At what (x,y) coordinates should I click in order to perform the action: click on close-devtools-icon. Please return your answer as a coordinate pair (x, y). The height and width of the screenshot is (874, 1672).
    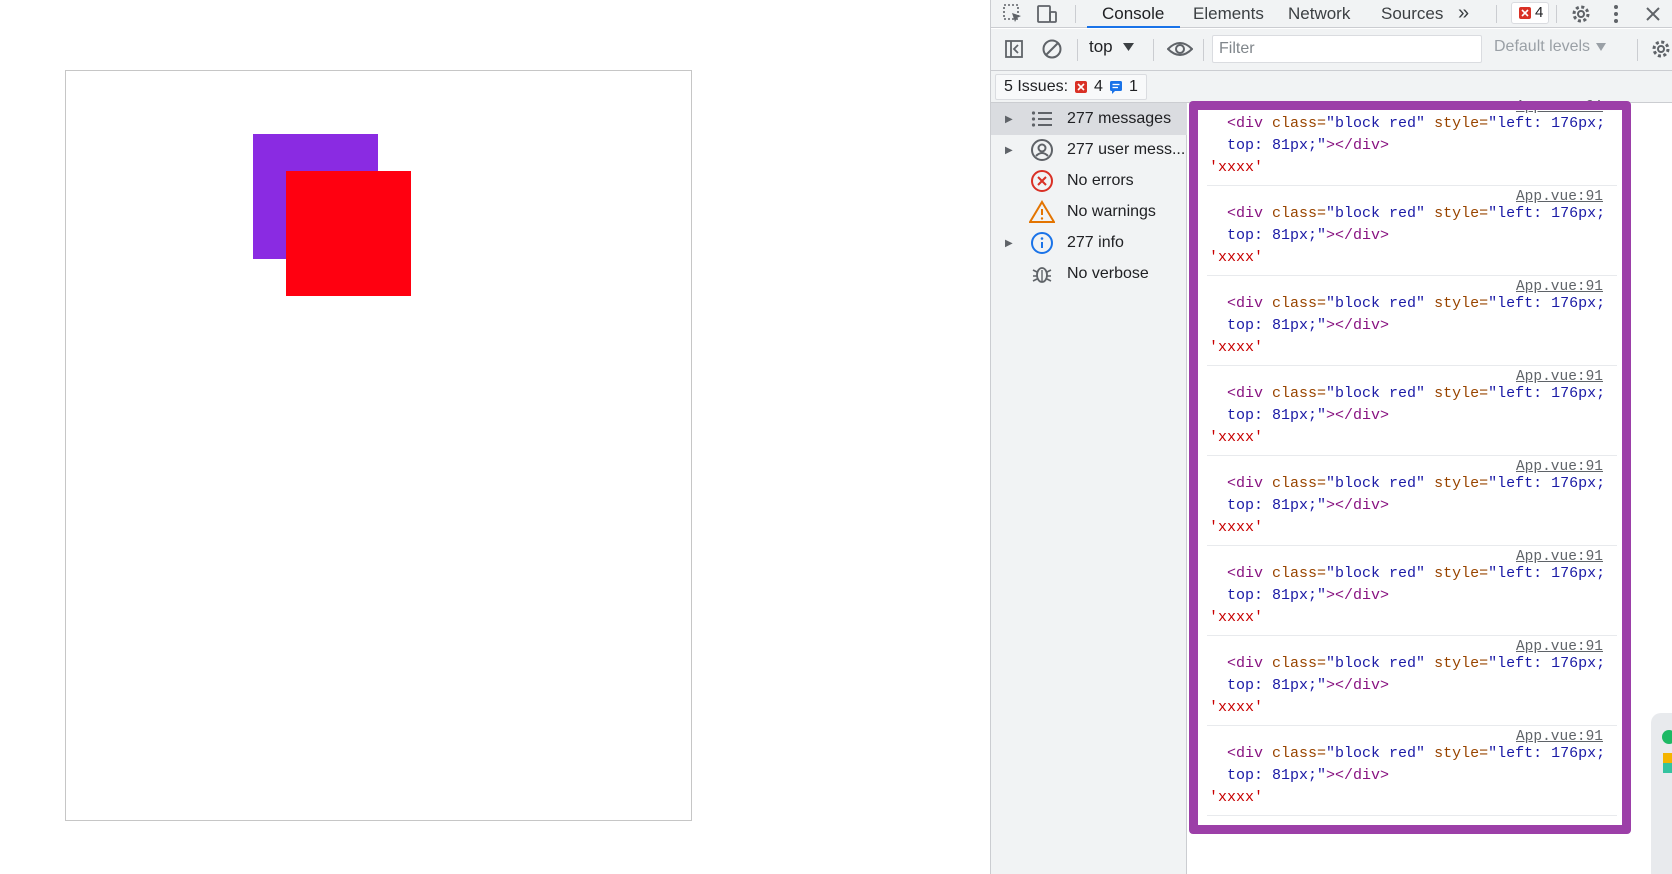
    Looking at the image, I should click on (1653, 14).